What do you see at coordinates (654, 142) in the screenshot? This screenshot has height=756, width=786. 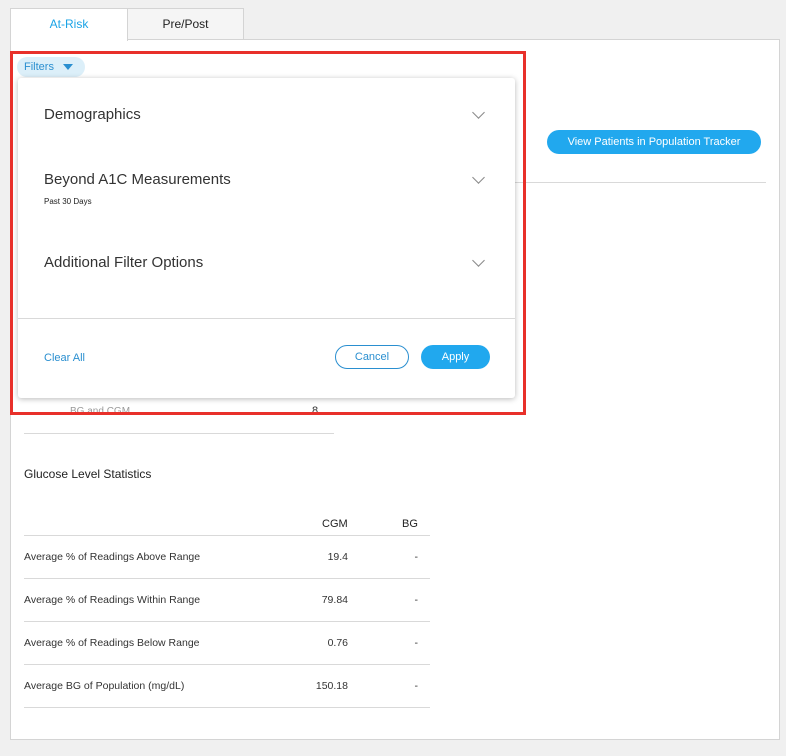 I see `view-patients-button: View Patients in Population Tracker` at bounding box center [654, 142].